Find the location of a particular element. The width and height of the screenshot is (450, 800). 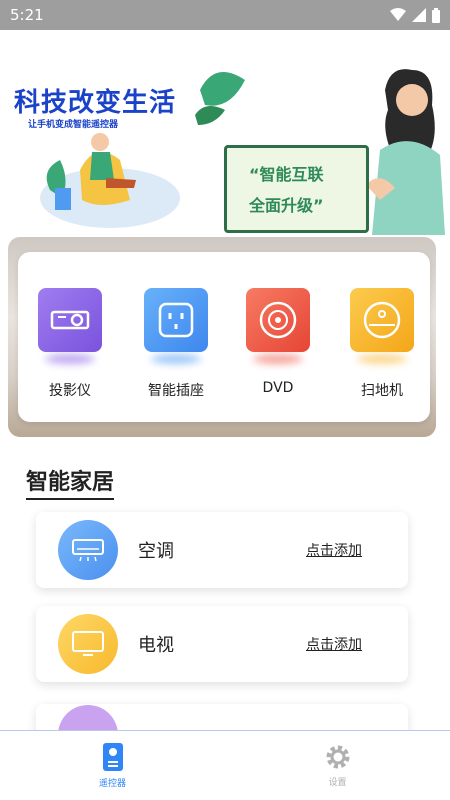

device-label: DVD is located at coordinates (278, 388).